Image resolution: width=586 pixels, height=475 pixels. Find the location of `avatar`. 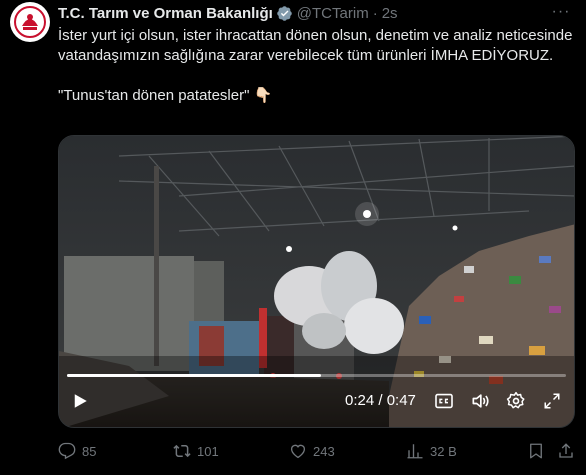

avatar is located at coordinates (30, 22).